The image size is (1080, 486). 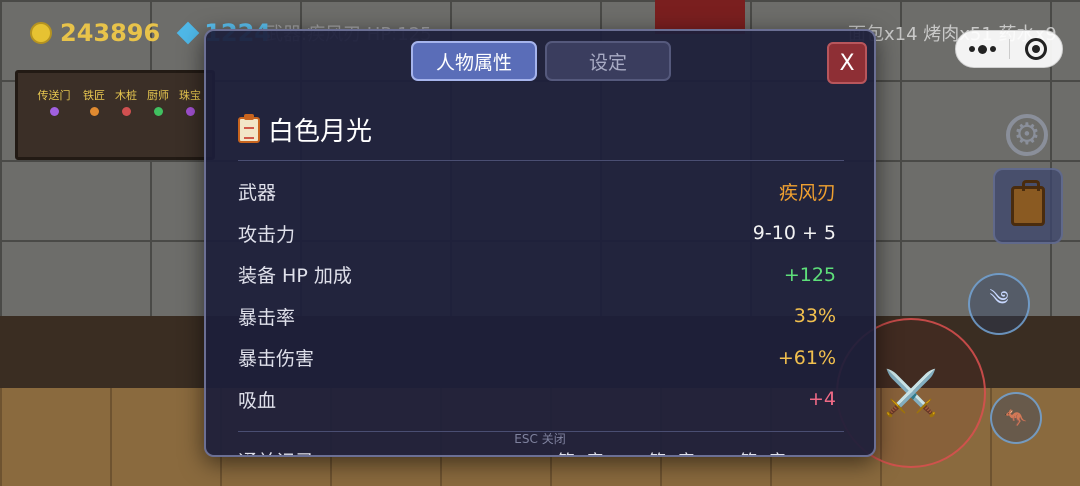 What do you see at coordinates (982, 49) in the screenshot?
I see `more-icon` at bounding box center [982, 49].